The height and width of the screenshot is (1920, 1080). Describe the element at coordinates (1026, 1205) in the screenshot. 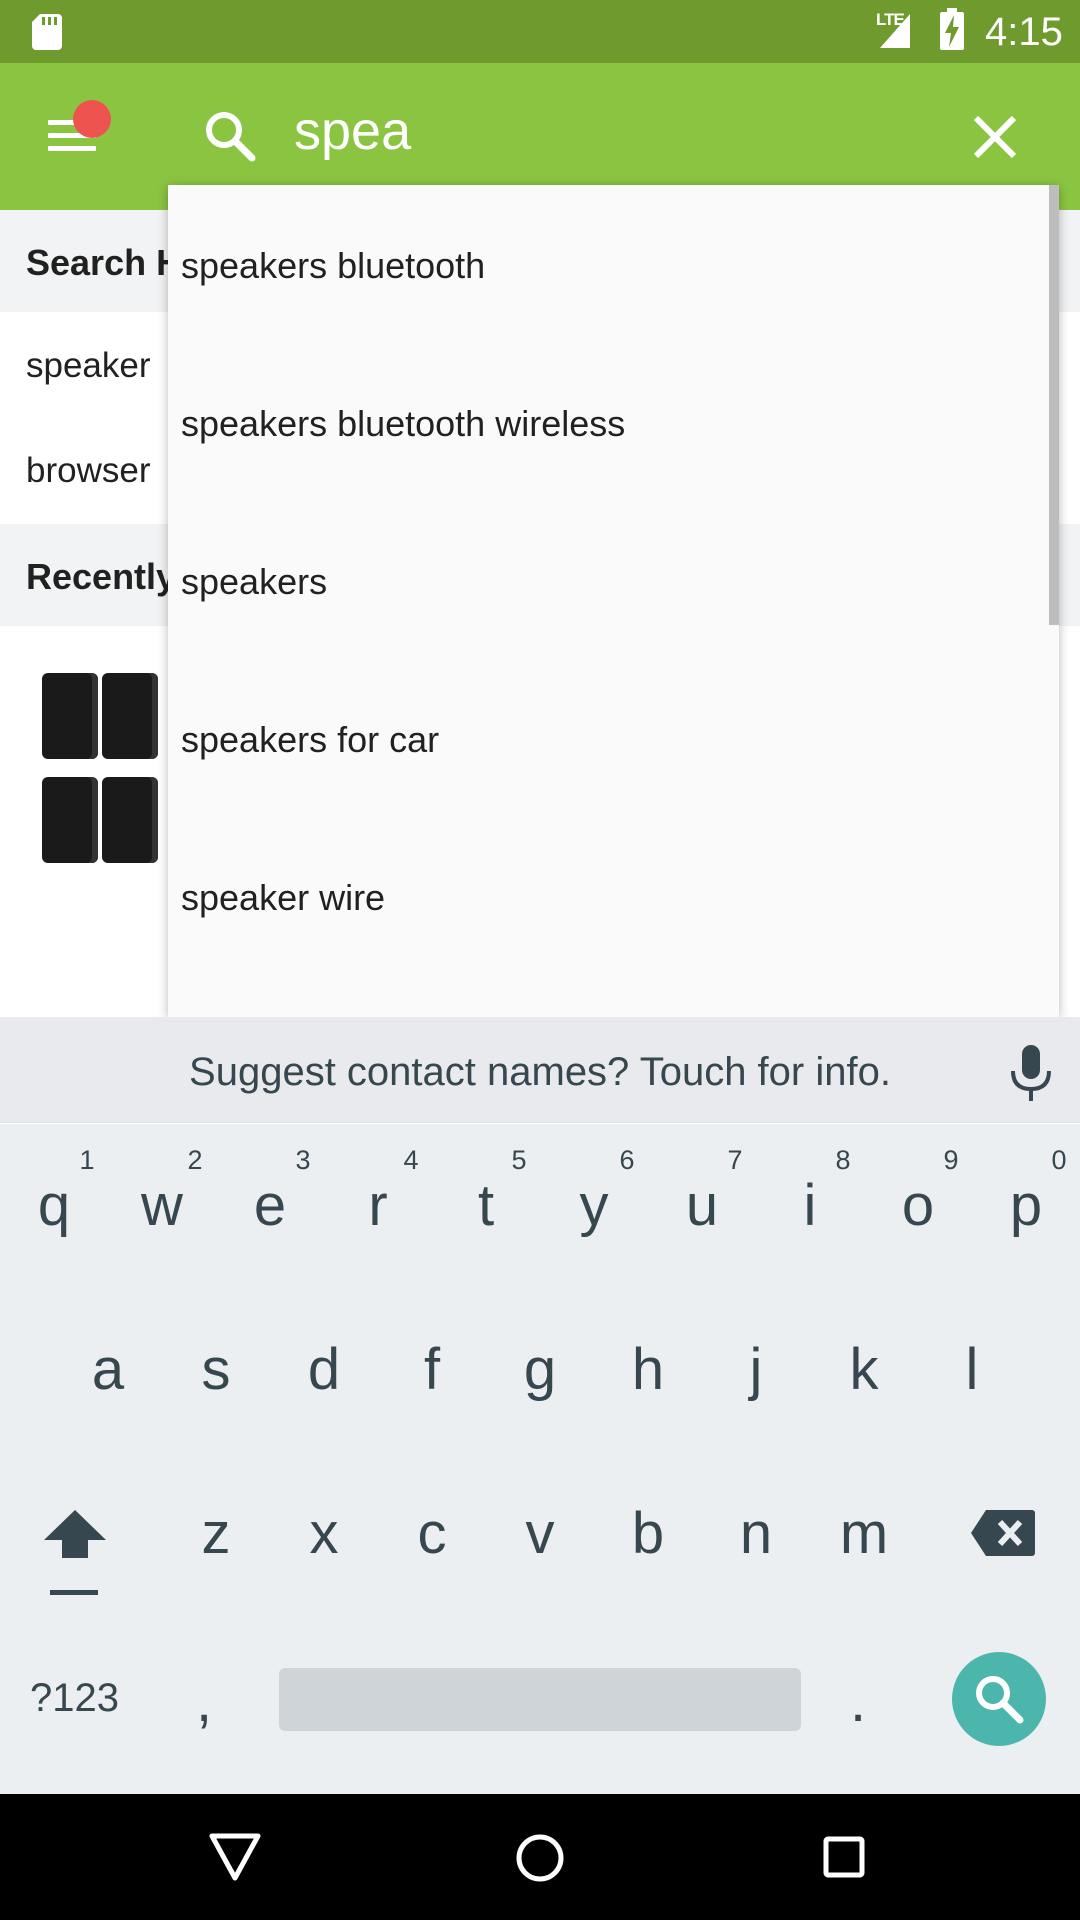

I see `key-p: p` at that location.